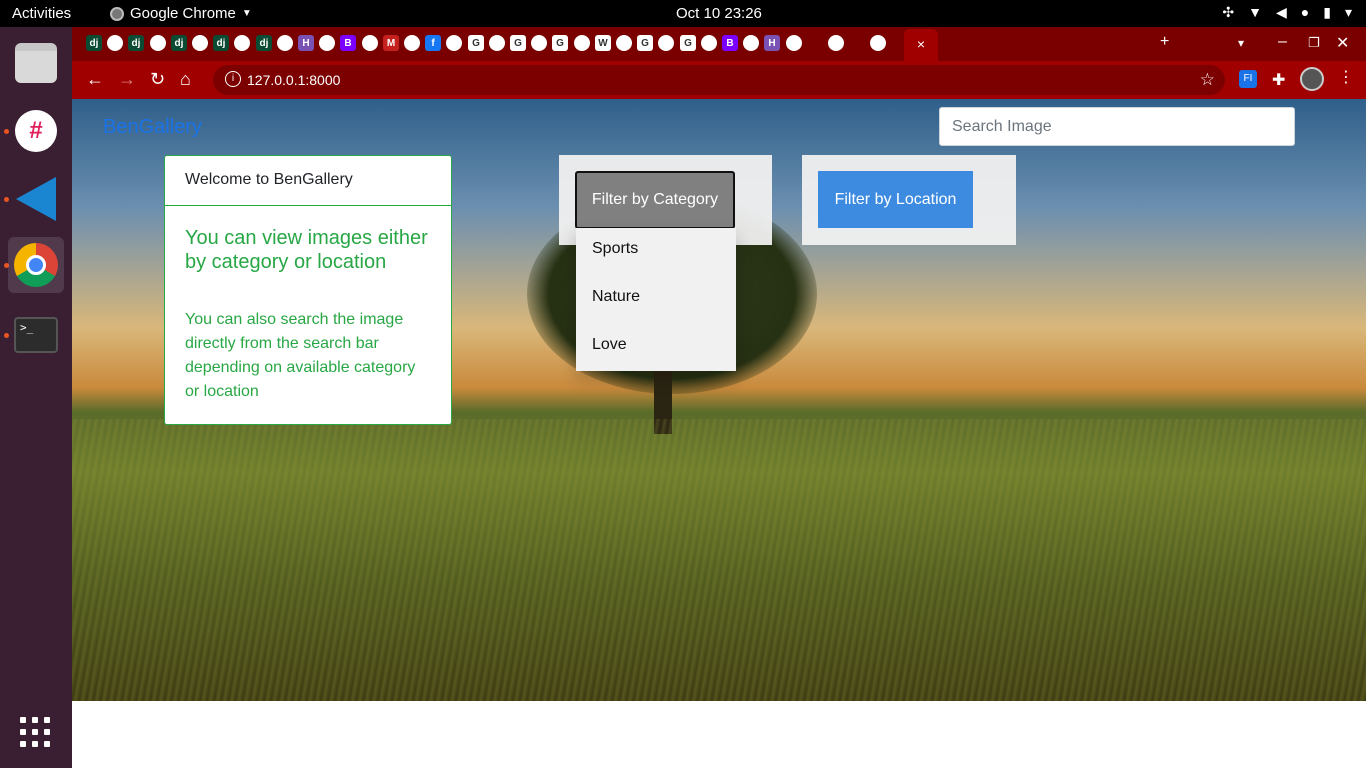  I want to click on url-text: 127.0.0.1:8000, so click(293, 80).